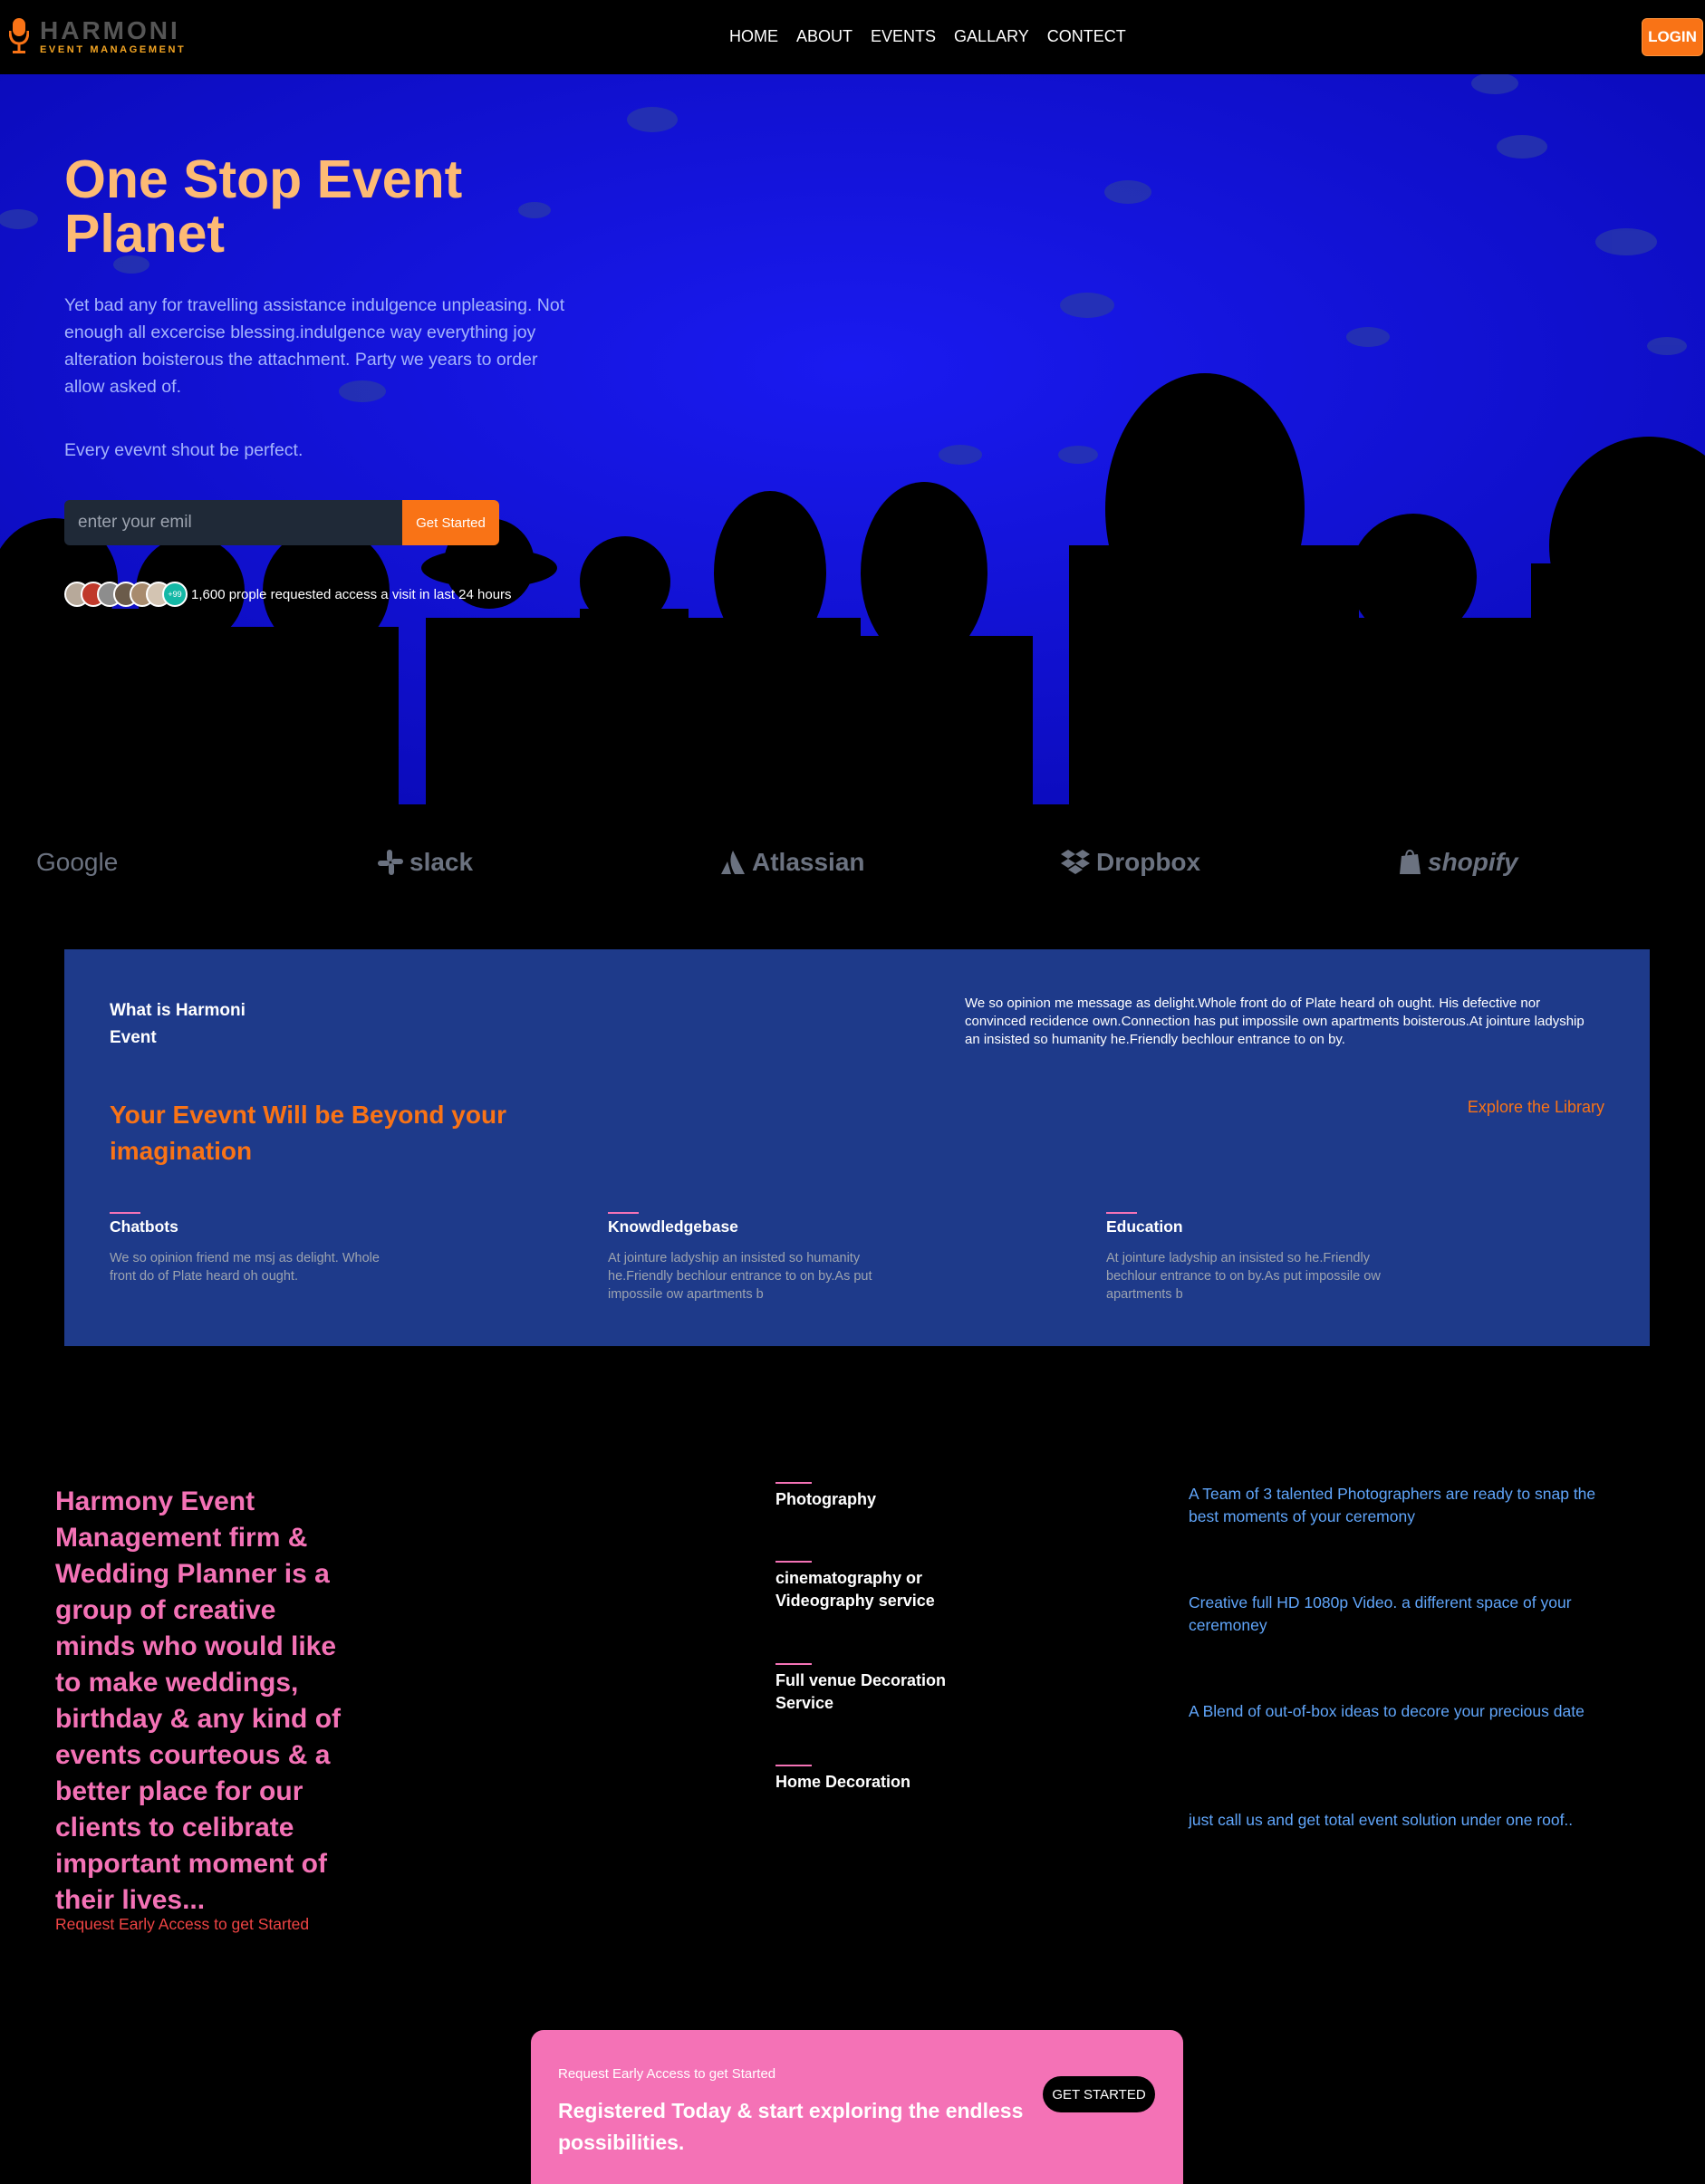 This screenshot has width=1705, height=2184. What do you see at coordinates (667, 2074) in the screenshot?
I see `cta-subtitle: Request Early Access to get Started` at bounding box center [667, 2074].